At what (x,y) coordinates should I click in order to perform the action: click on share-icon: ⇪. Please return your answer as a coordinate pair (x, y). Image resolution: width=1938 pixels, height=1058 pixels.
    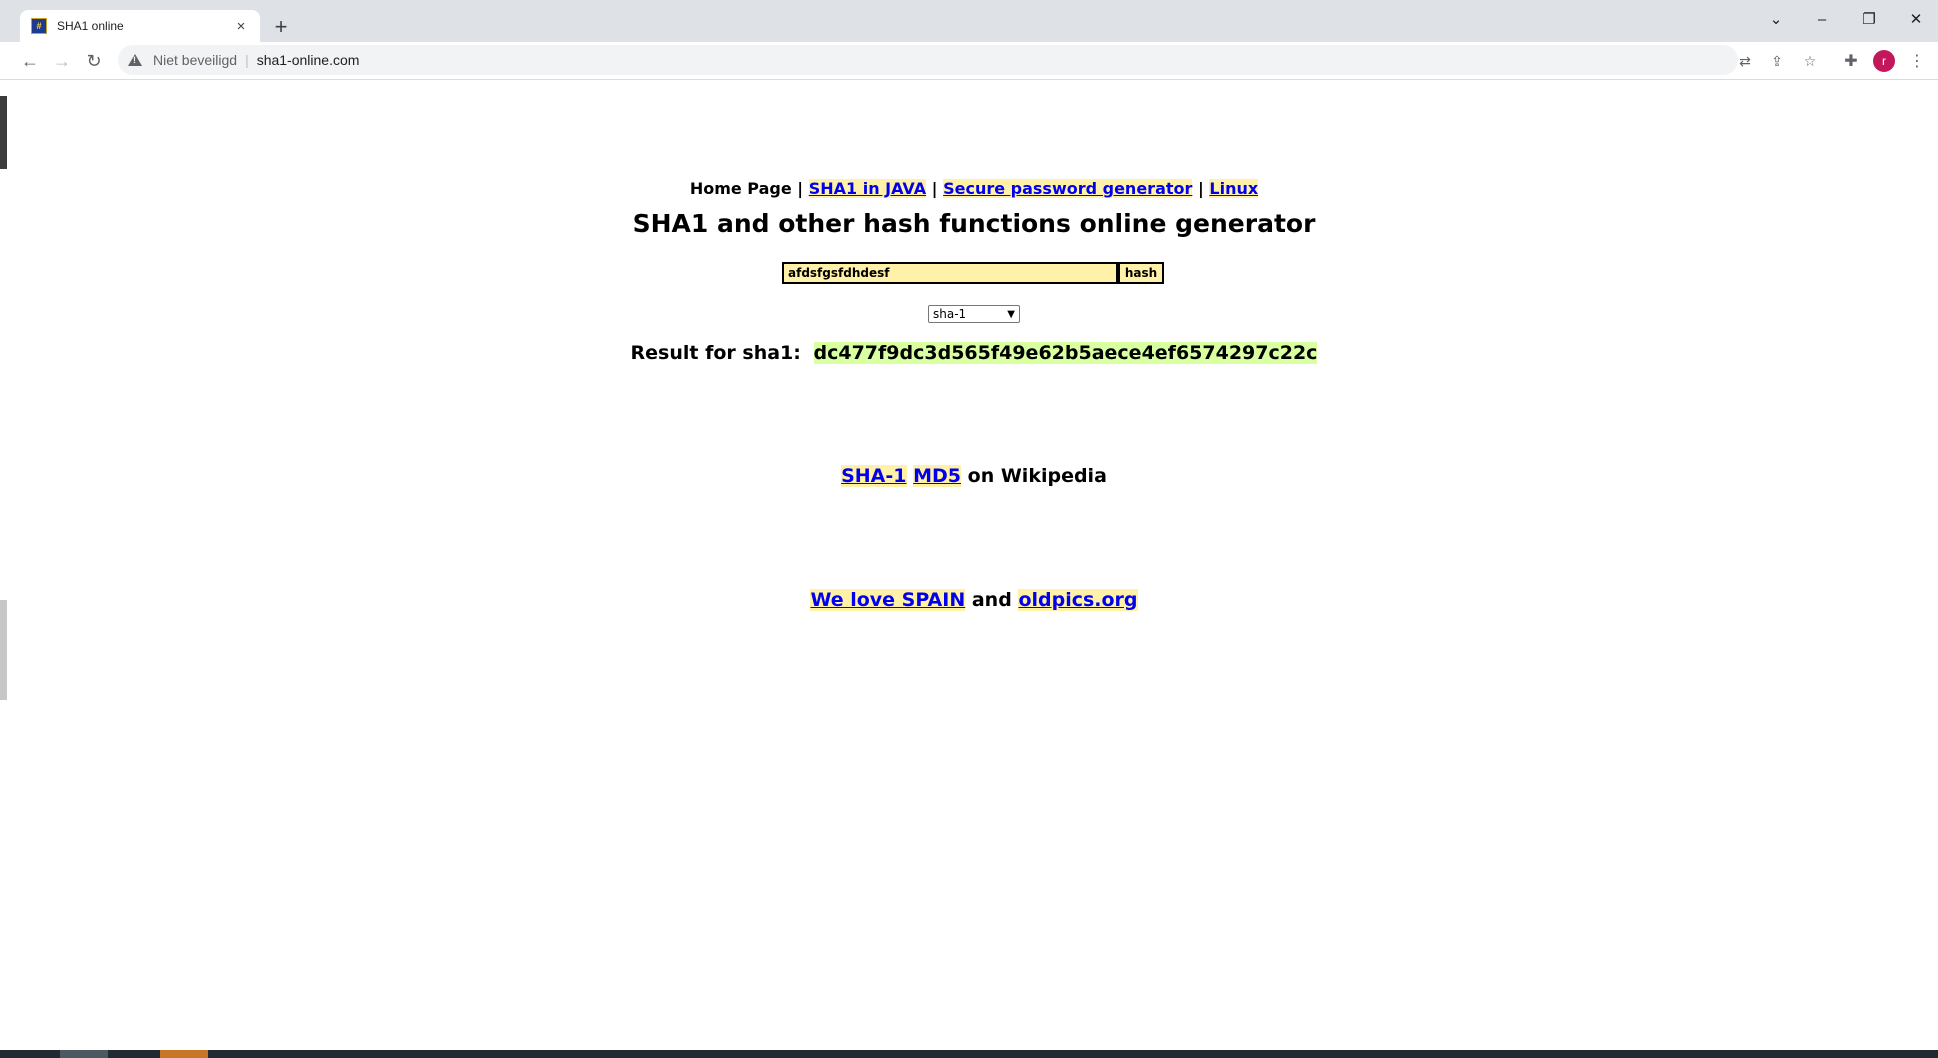
    Looking at the image, I should click on (1777, 61).